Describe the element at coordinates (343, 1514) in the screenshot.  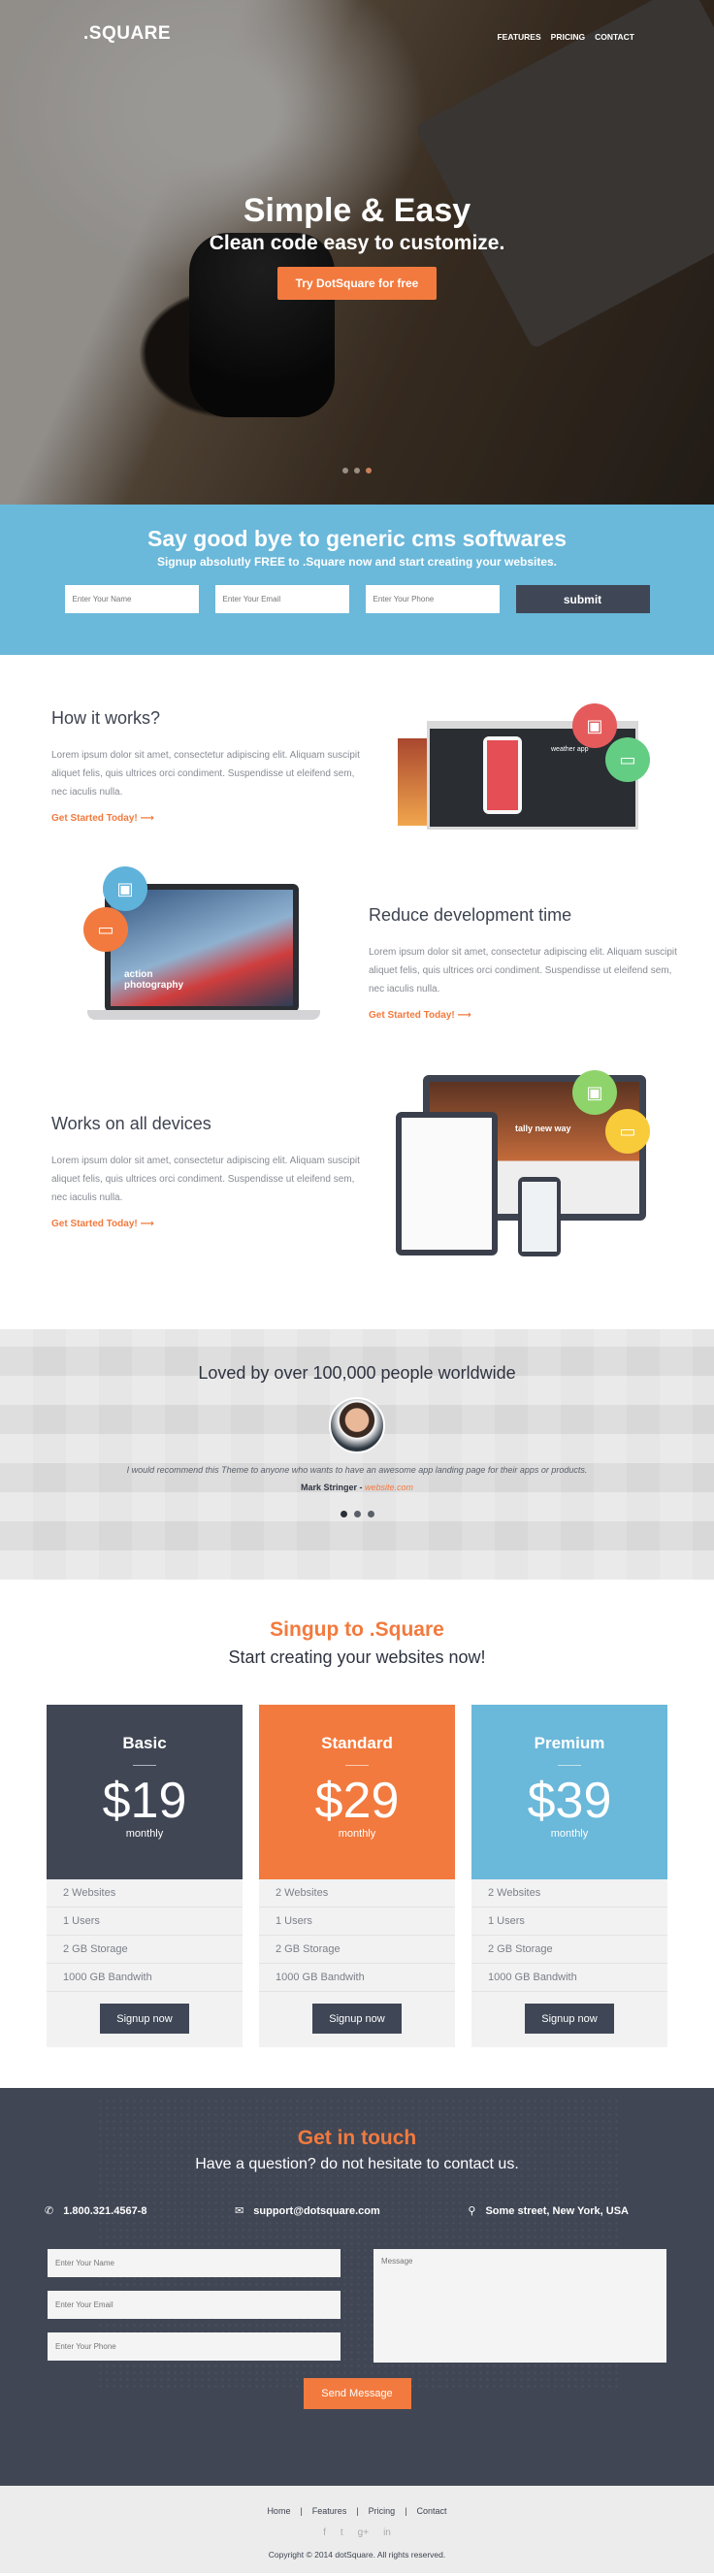
I see `testimonial-dot-active` at that location.